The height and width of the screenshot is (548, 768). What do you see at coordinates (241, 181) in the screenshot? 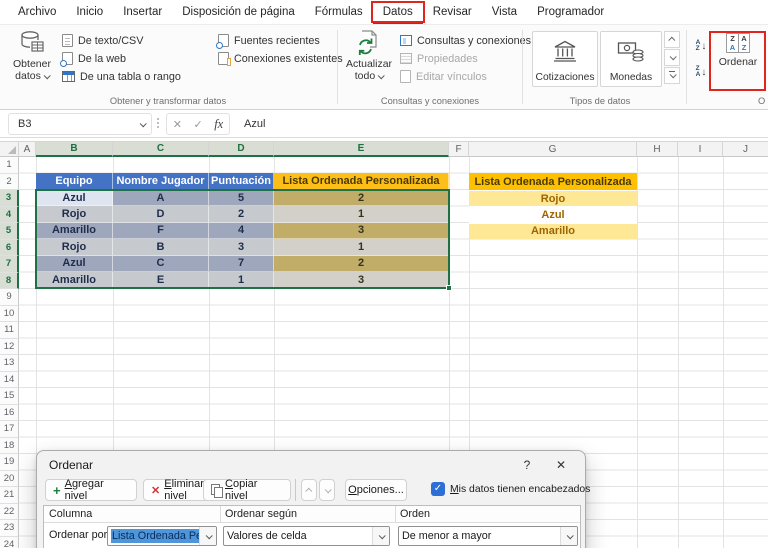
I see `header-cell: Puntuación` at bounding box center [241, 181].